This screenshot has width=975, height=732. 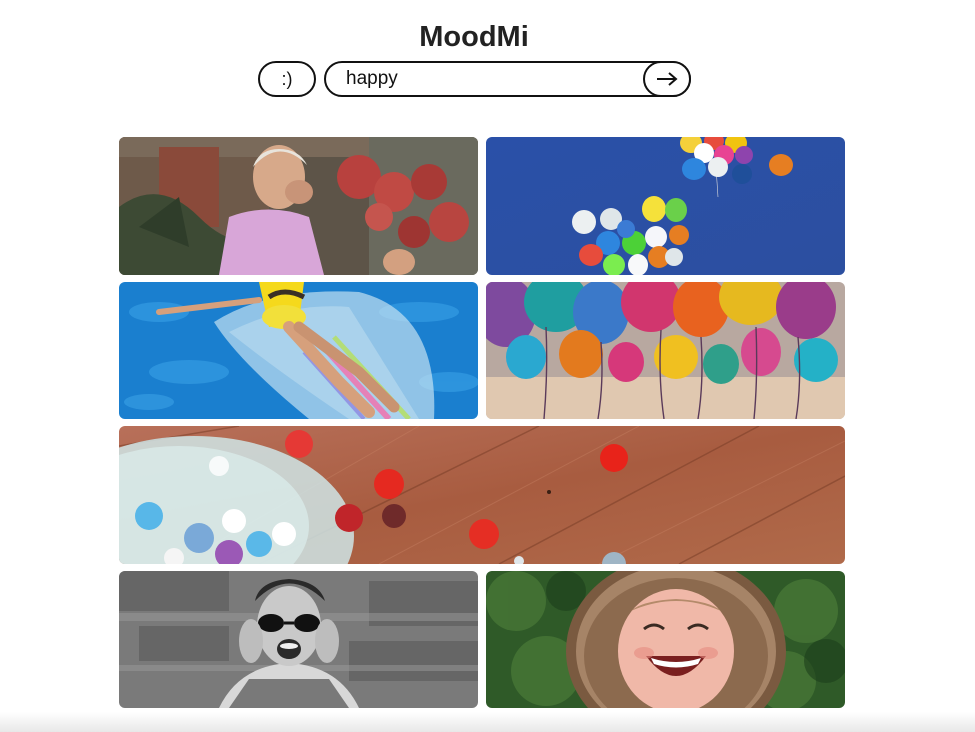 What do you see at coordinates (474, 37) in the screenshot?
I see `app-title: MoodMi` at bounding box center [474, 37].